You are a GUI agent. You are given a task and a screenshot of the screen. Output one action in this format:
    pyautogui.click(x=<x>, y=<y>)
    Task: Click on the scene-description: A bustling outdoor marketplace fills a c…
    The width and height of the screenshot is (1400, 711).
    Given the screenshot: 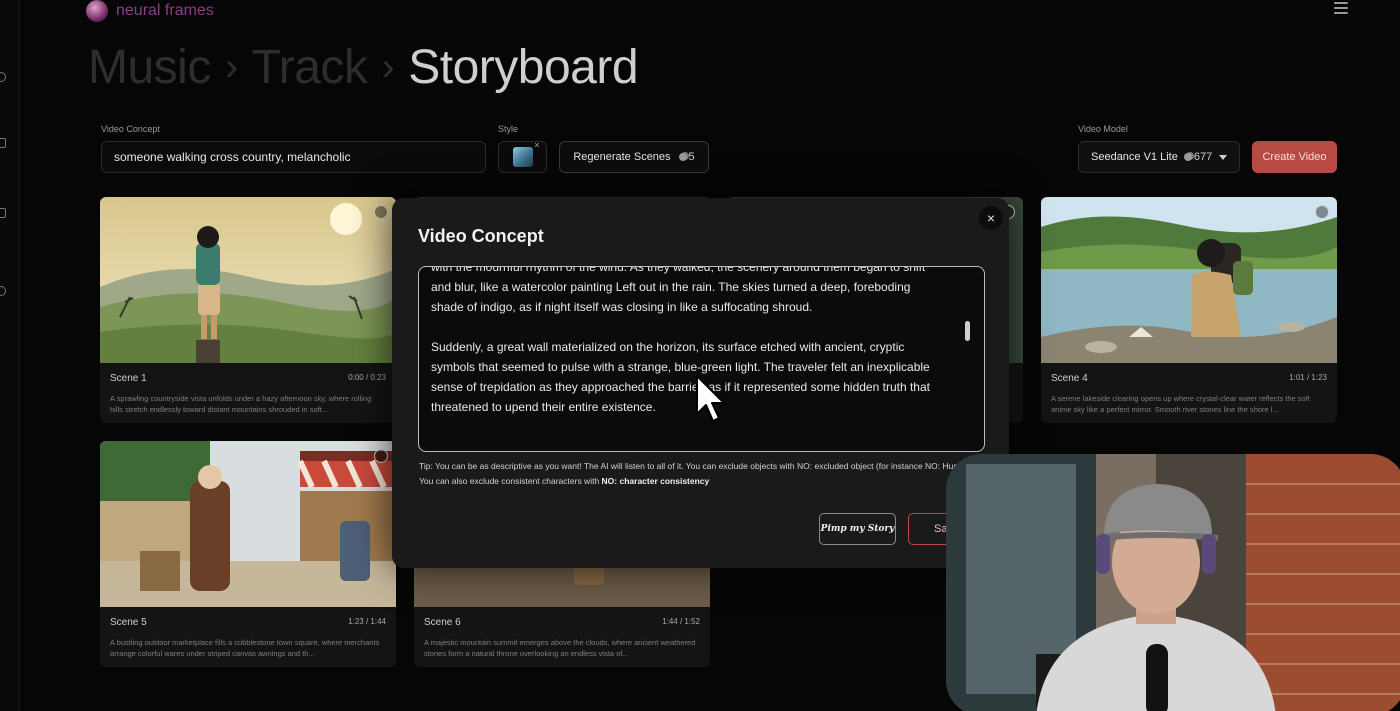 What is the action you would take?
    pyautogui.click(x=245, y=648)
    